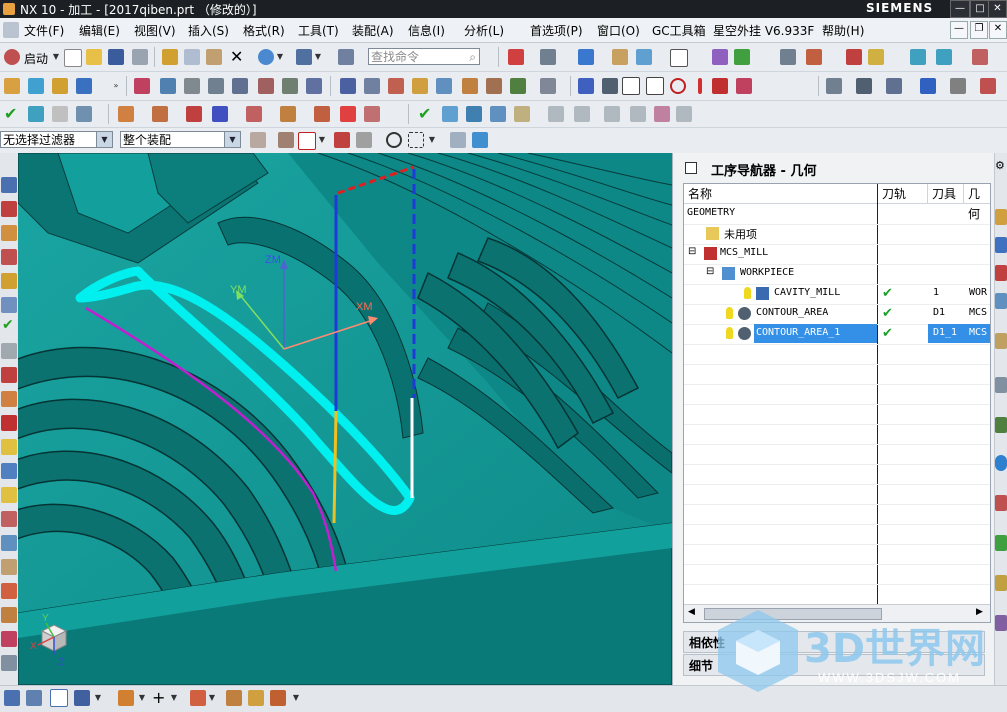  I want to click on column-header-geometry: 几何, so click(977, 202).